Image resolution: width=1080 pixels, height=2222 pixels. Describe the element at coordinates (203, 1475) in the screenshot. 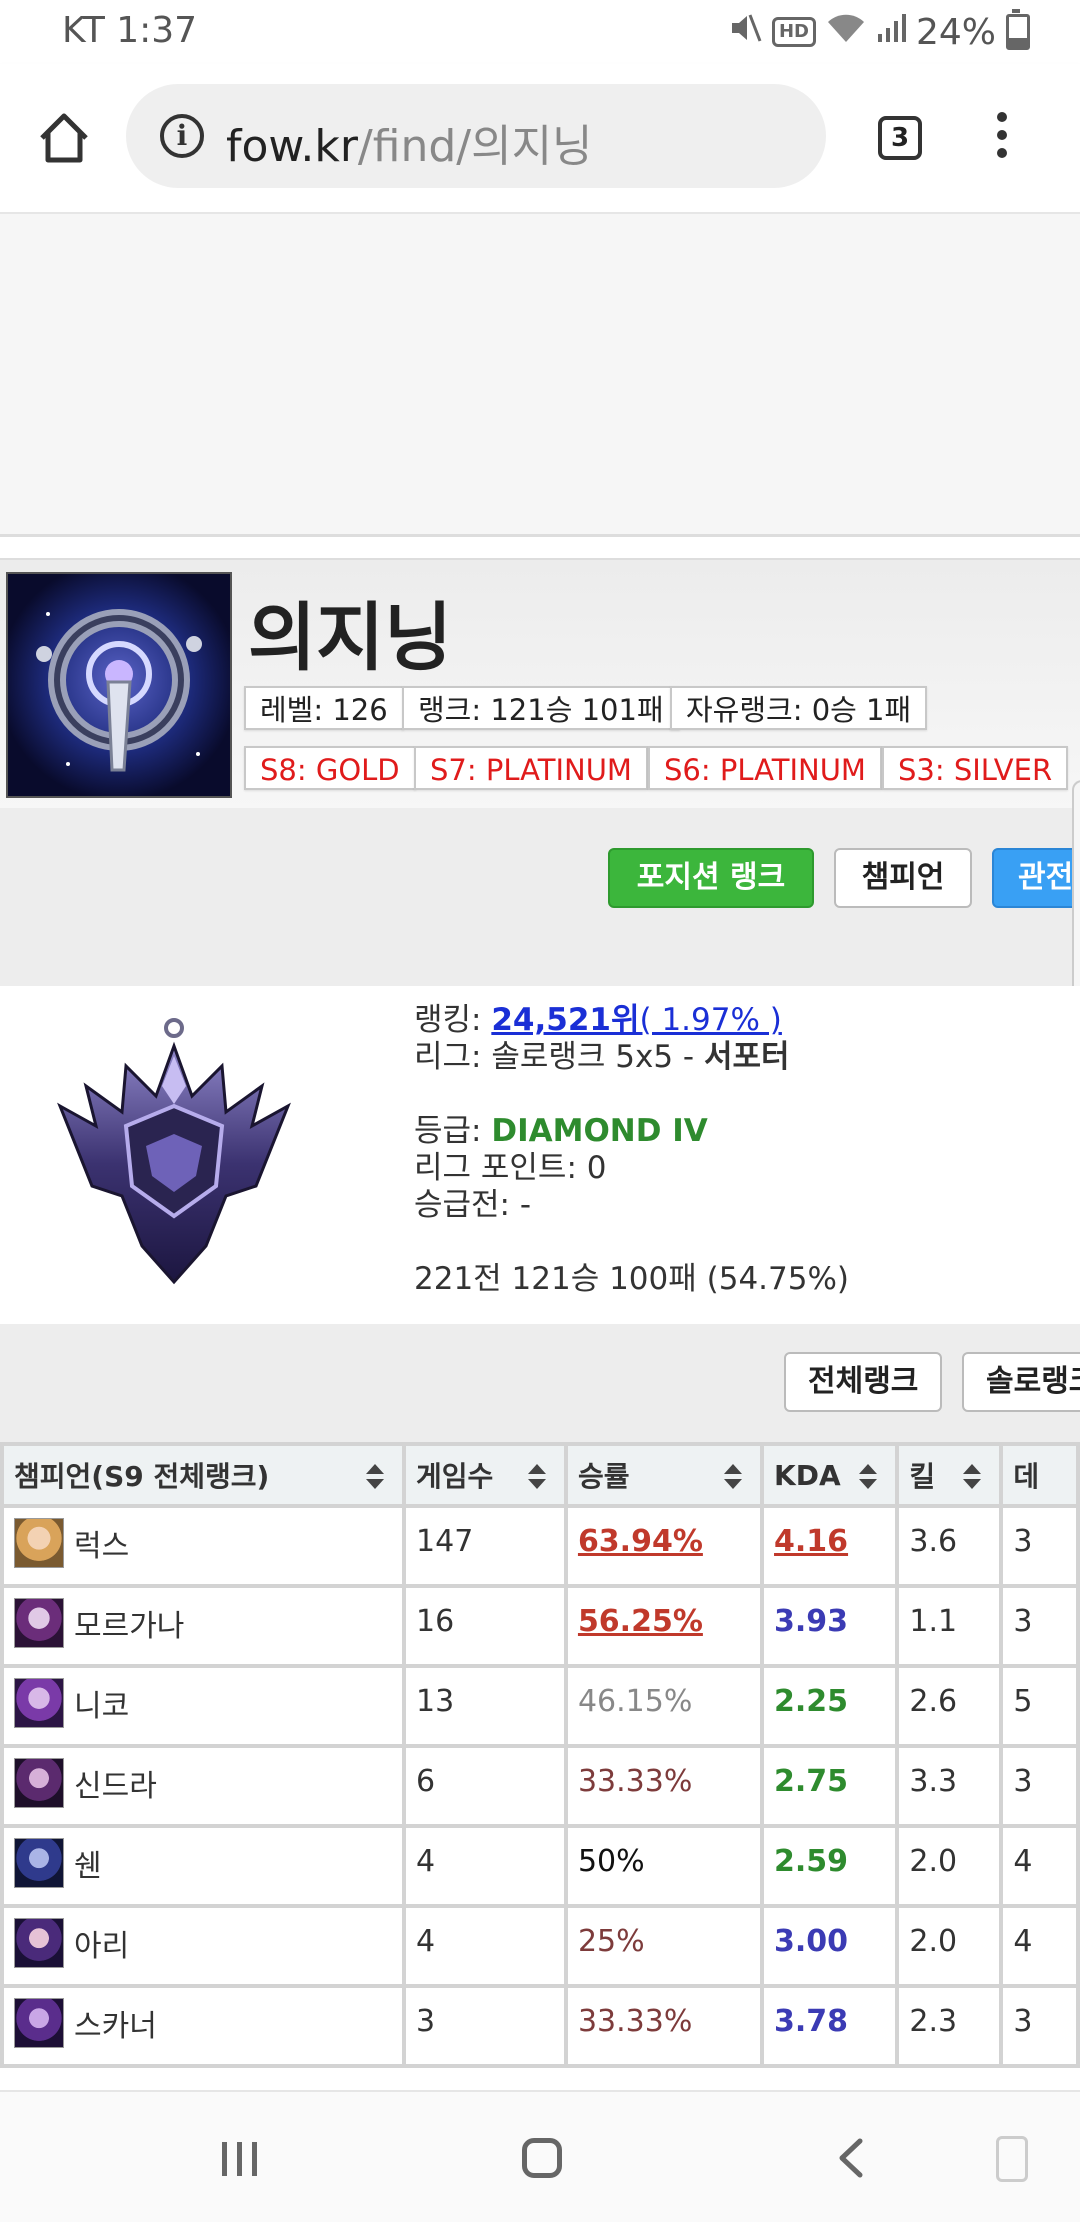

I see `header-champion: 챔피언(S9 전체랭크)` at that location.